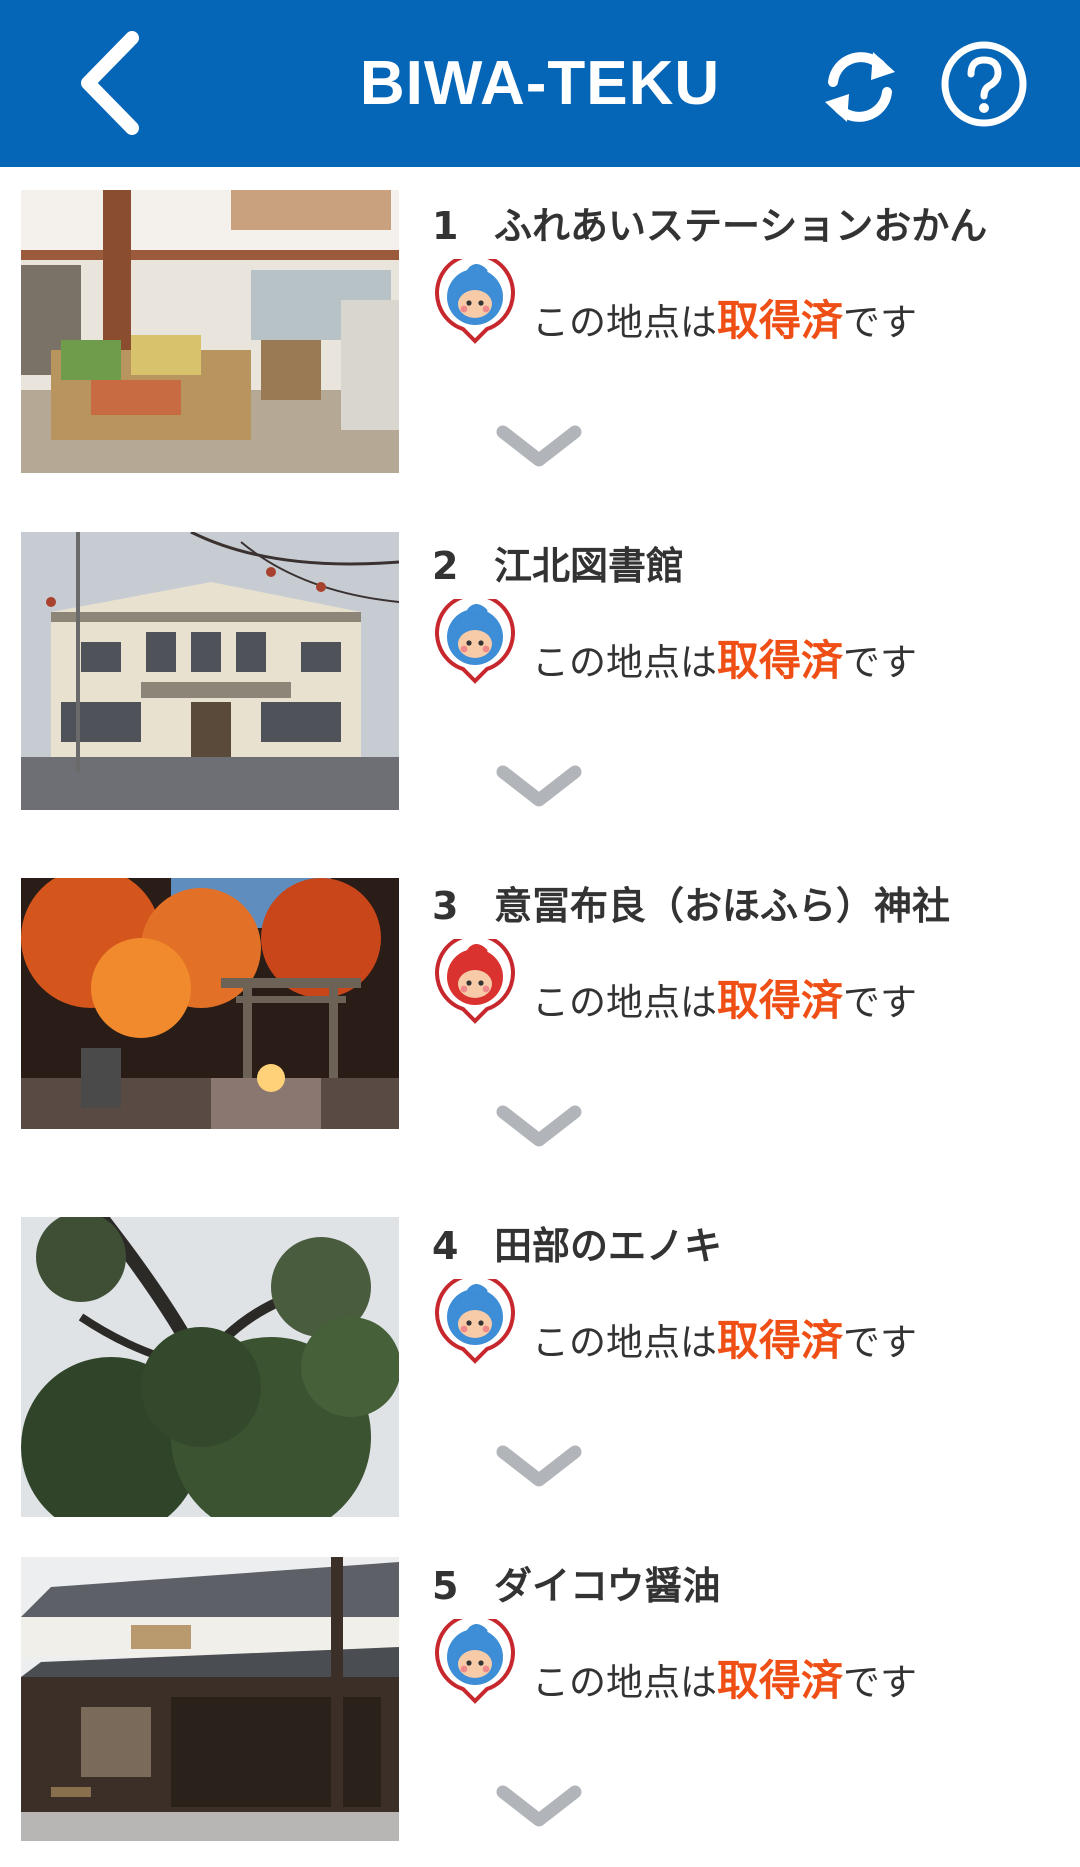 This screenshot has width=1080, height=1867. I want to click on help-circle-icon, so click(984, 84).